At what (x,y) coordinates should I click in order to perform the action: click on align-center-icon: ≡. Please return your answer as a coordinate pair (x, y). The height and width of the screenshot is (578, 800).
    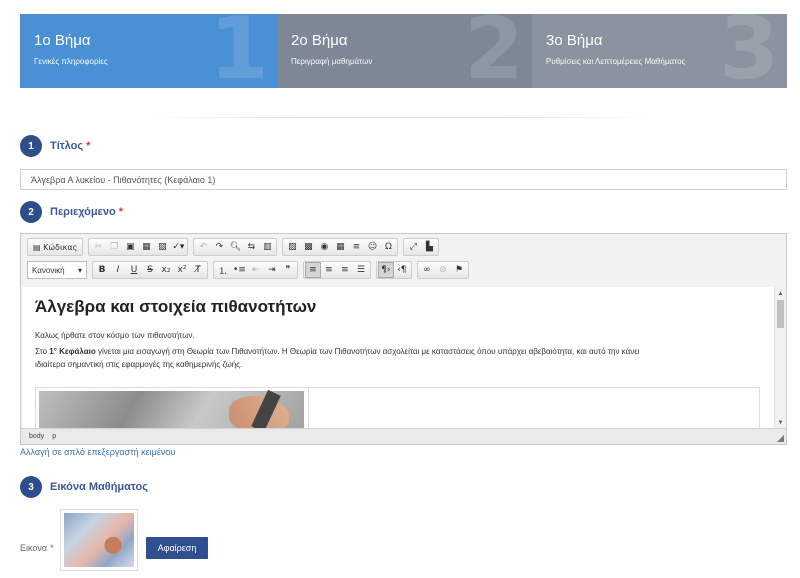
    Looking at the image, I should click on (329, 270).